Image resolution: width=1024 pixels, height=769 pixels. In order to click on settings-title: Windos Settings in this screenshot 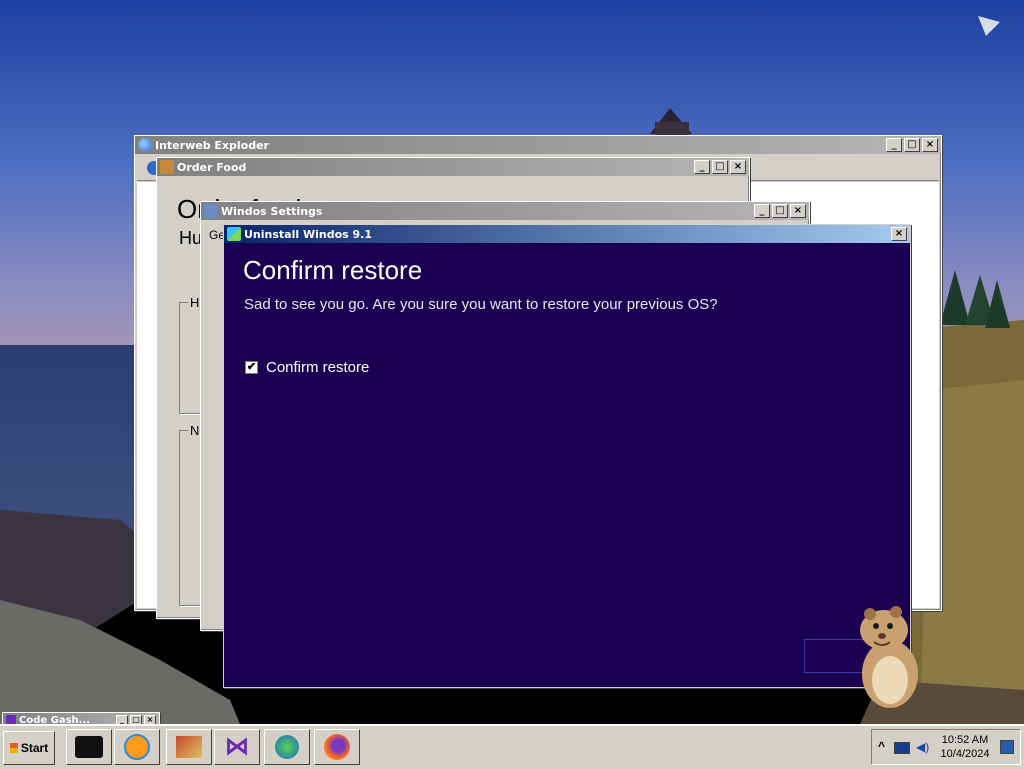, I will do `click(272, 211)`.